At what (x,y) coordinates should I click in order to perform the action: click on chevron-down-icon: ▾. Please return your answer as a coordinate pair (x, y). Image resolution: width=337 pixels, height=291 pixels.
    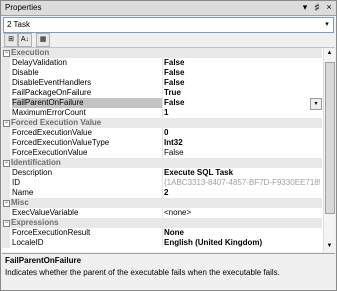
    Looking at the image, I should click on (327, 25).